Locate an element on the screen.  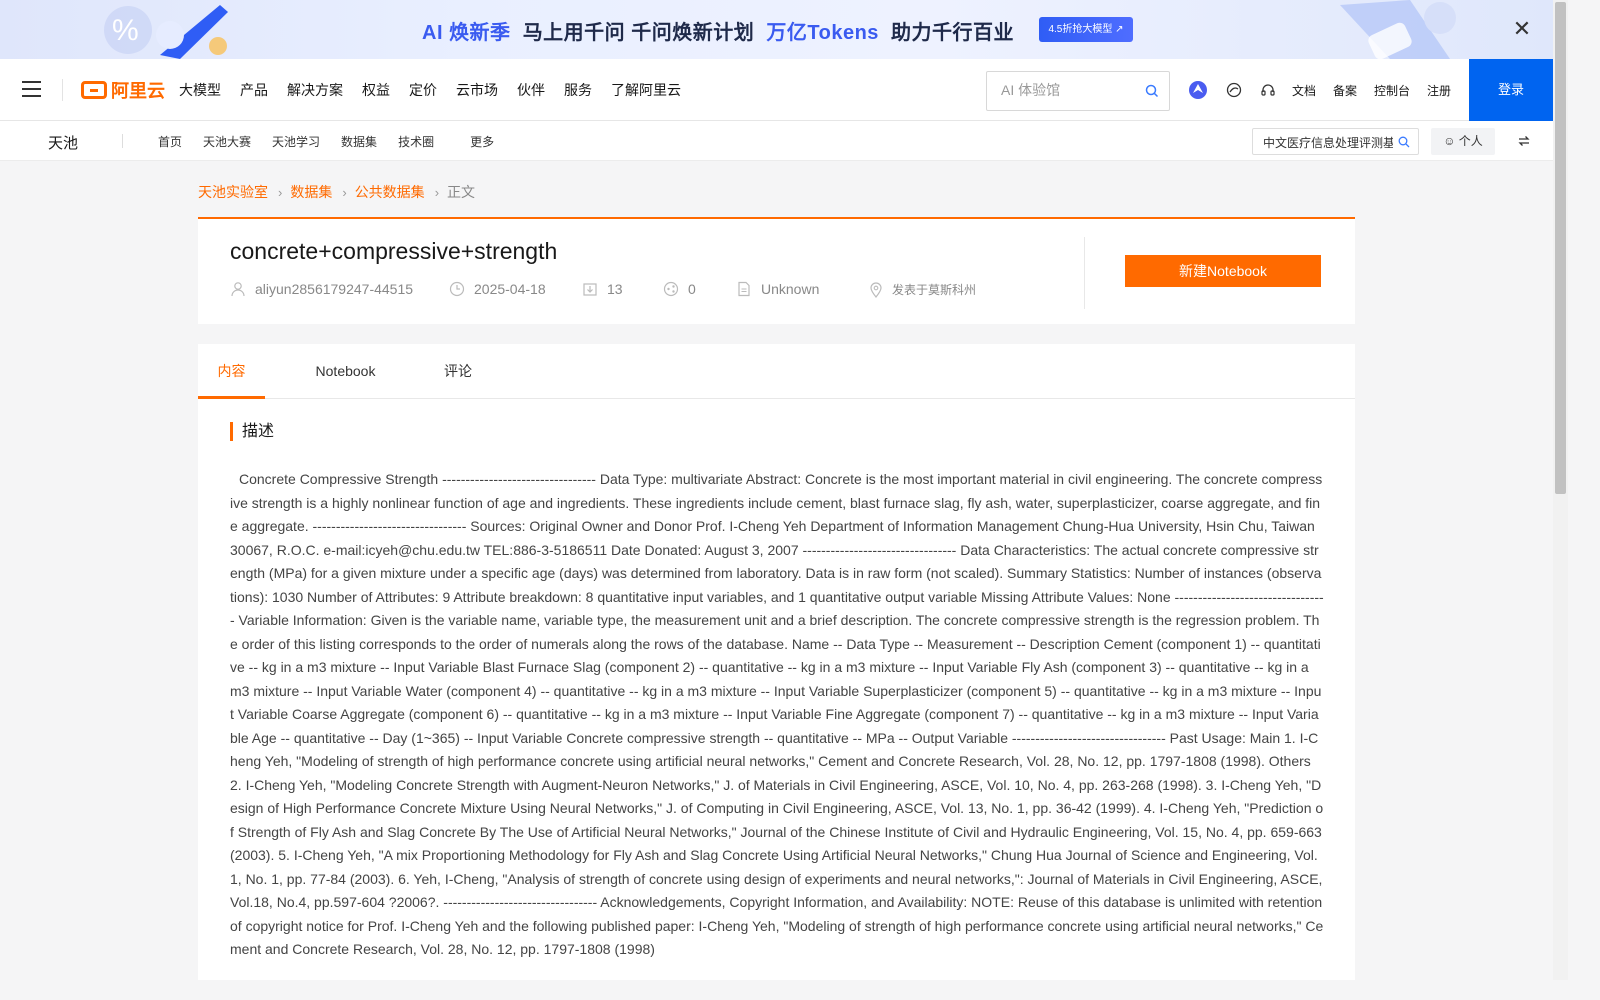
breadcrumb-current: 正文 is located at coordinates (461, 192).